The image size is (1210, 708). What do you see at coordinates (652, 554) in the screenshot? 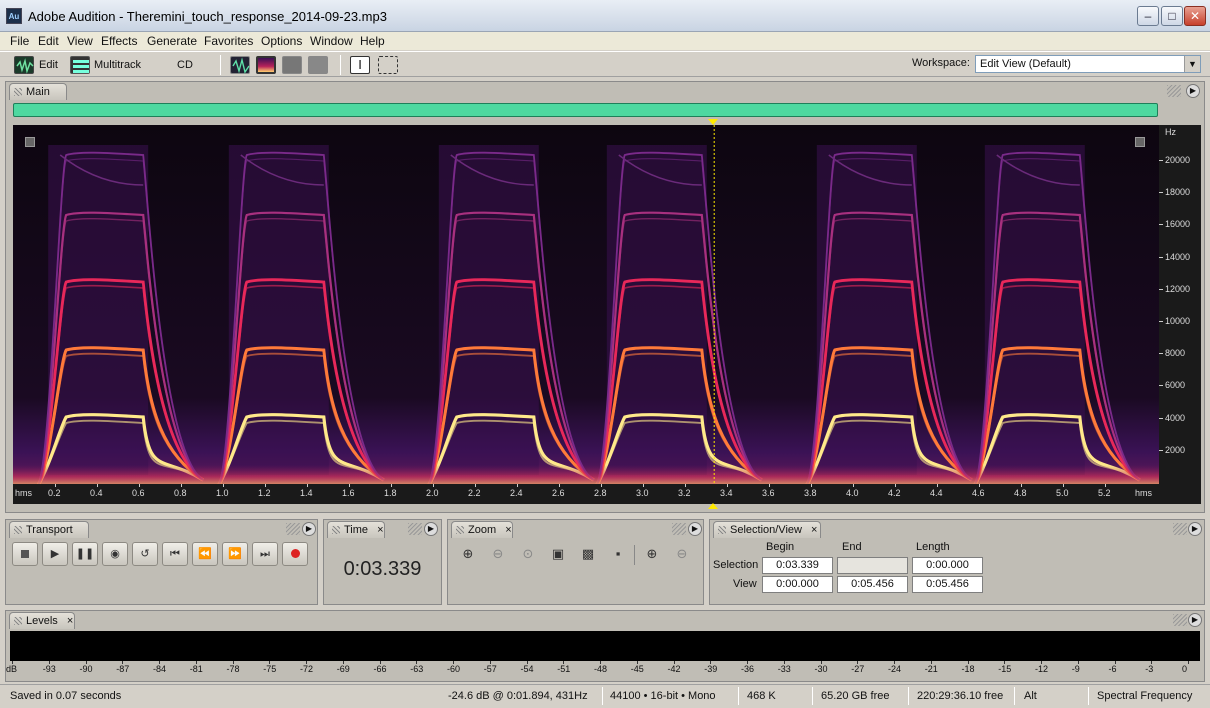
I see `zoom-in-time-icon: ⊕` at bounding box center [652, 554].